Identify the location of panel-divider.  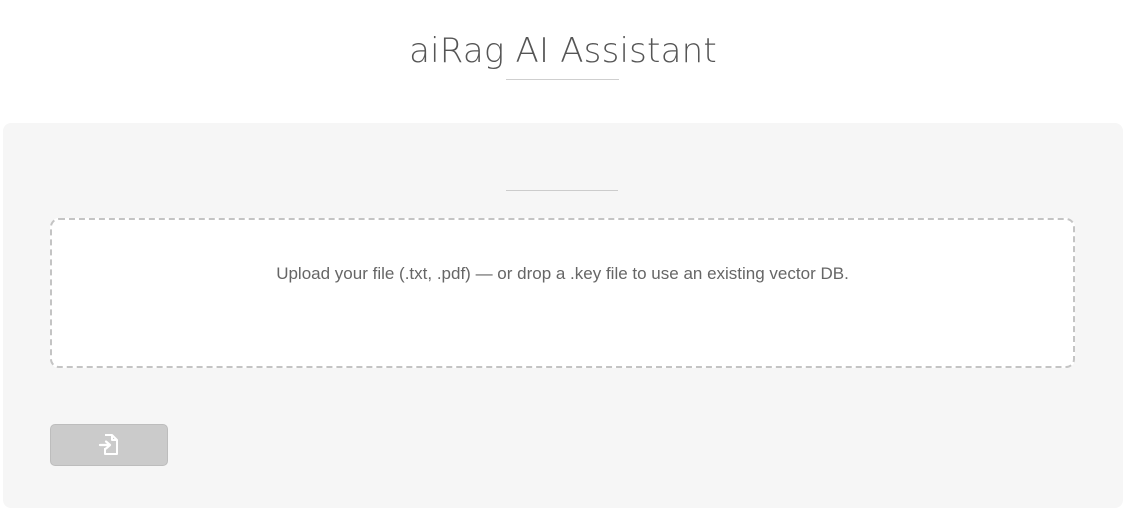
(562, 190).